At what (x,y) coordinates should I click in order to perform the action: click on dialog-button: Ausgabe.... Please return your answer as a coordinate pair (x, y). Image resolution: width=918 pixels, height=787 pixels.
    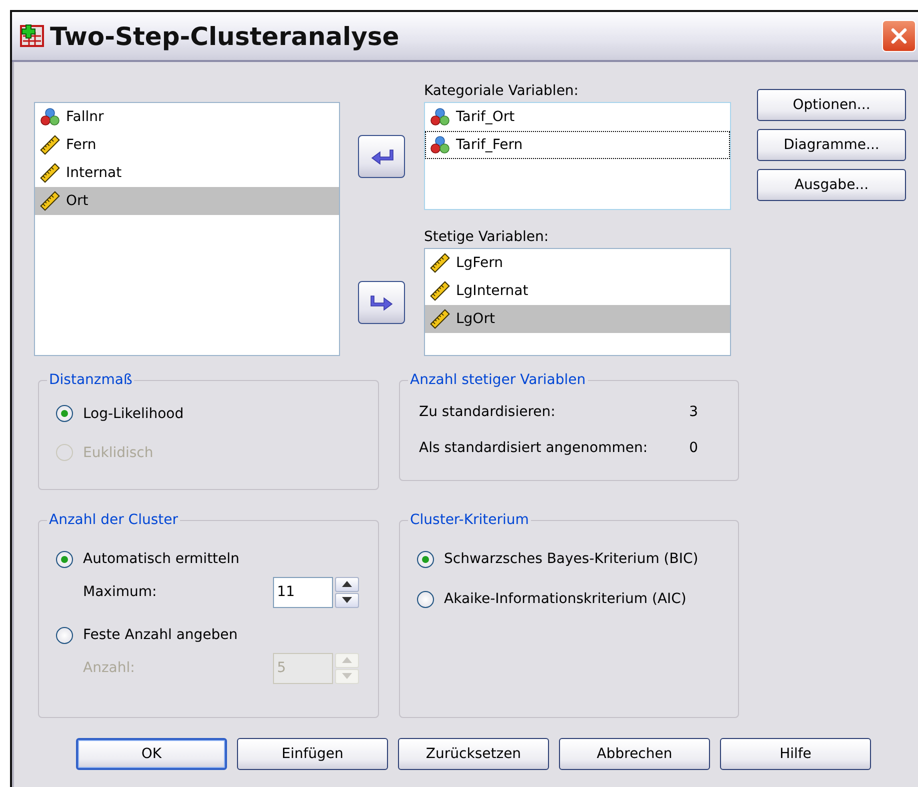
    Looking at the image, I should click on (831, 185).